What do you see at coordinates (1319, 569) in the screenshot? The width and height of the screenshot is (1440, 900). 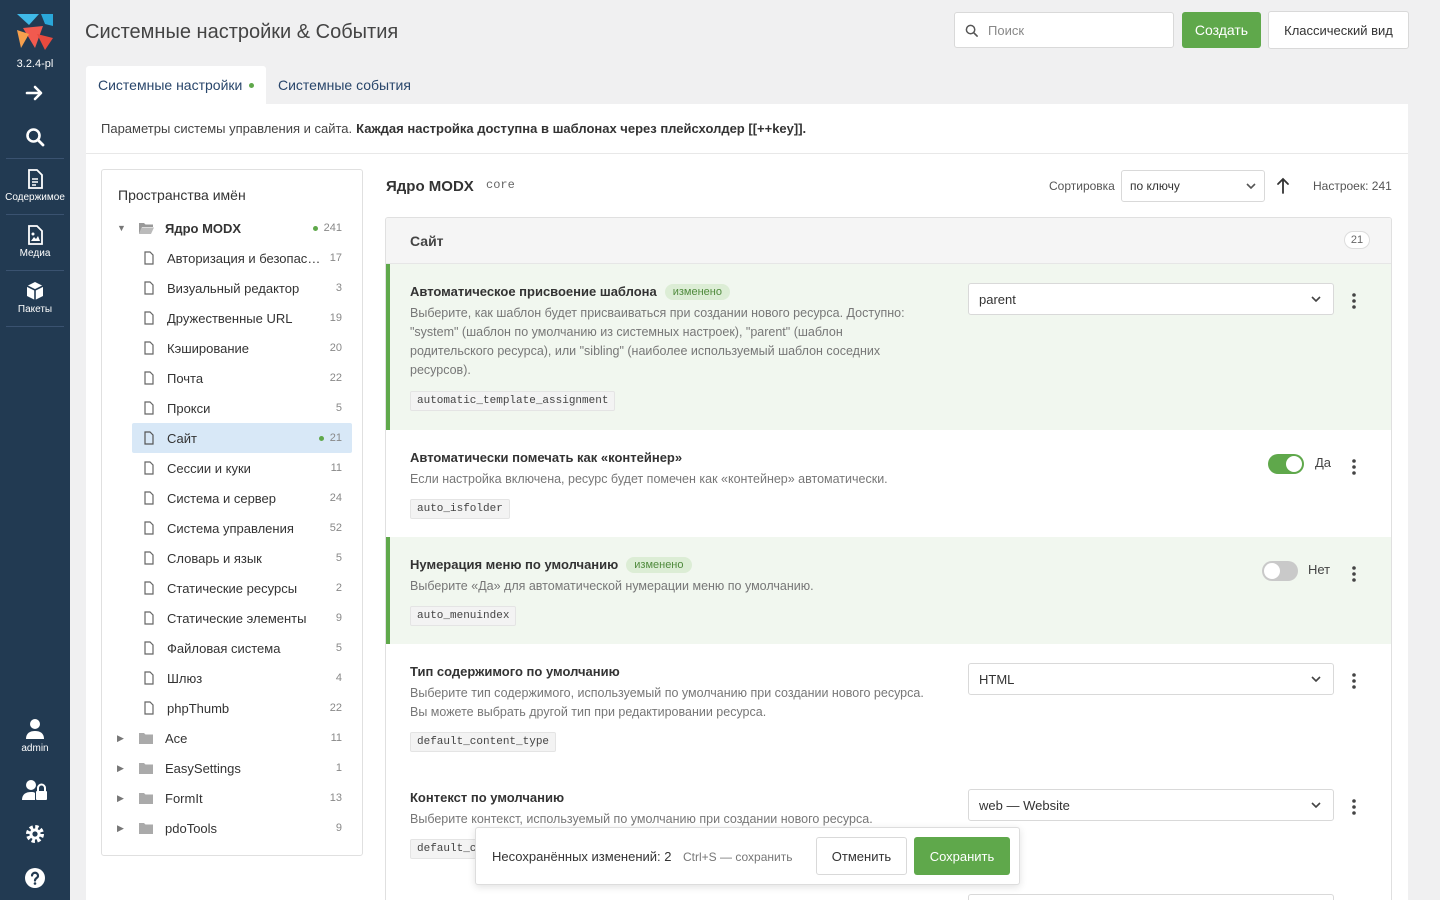 I see `toggle-label: Нет` at bounding box center [1319, 569].